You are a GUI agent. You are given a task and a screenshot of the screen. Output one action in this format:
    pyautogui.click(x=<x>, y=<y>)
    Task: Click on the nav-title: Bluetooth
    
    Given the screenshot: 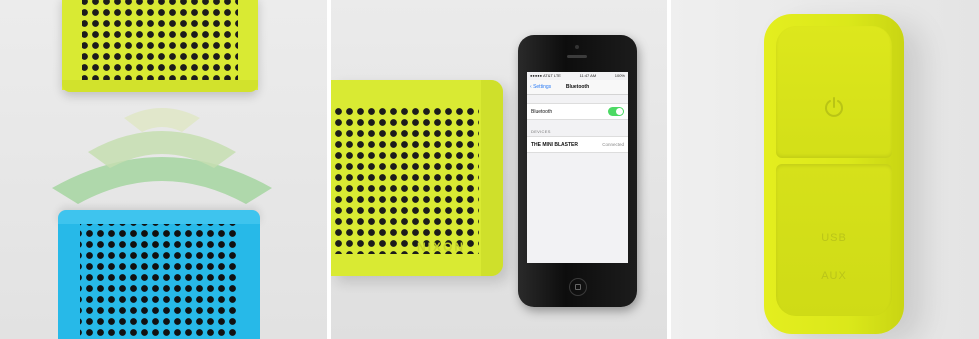 What is the action you would take?
    pyautogui.click(x=577, y=87)
    